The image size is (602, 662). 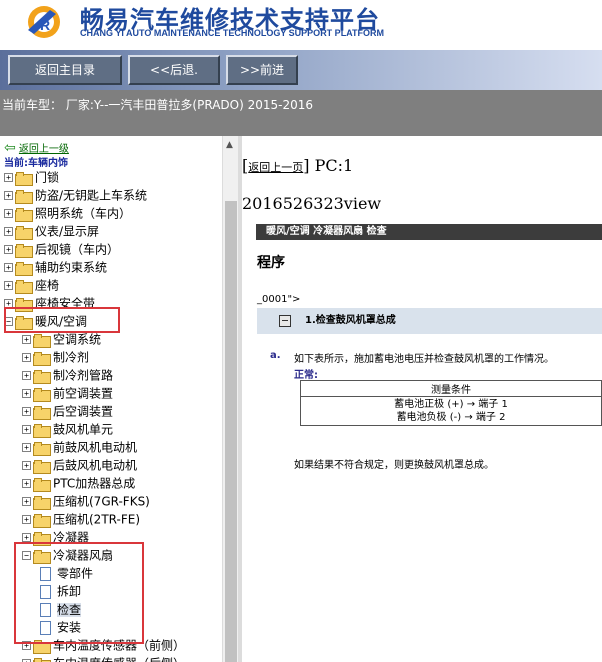 I want to click on tree-label: 车内温度传感器（后侧）, so click(x=119, y=659).